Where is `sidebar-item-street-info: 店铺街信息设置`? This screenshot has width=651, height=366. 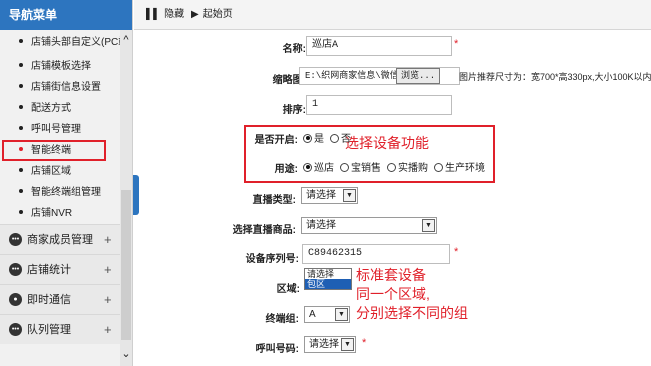
sidebar-item-street-info: 店铺街信息设置 is located at coordinates (66, 87).